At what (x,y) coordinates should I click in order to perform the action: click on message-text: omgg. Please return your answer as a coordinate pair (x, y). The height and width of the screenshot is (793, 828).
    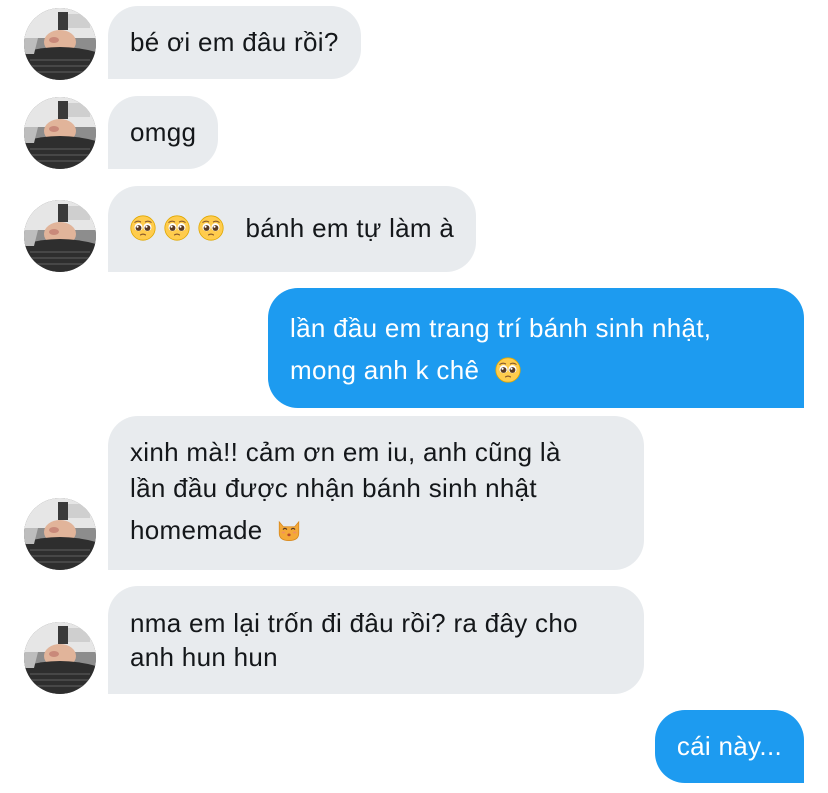
    Looking at the image, I should click on (163, 132).